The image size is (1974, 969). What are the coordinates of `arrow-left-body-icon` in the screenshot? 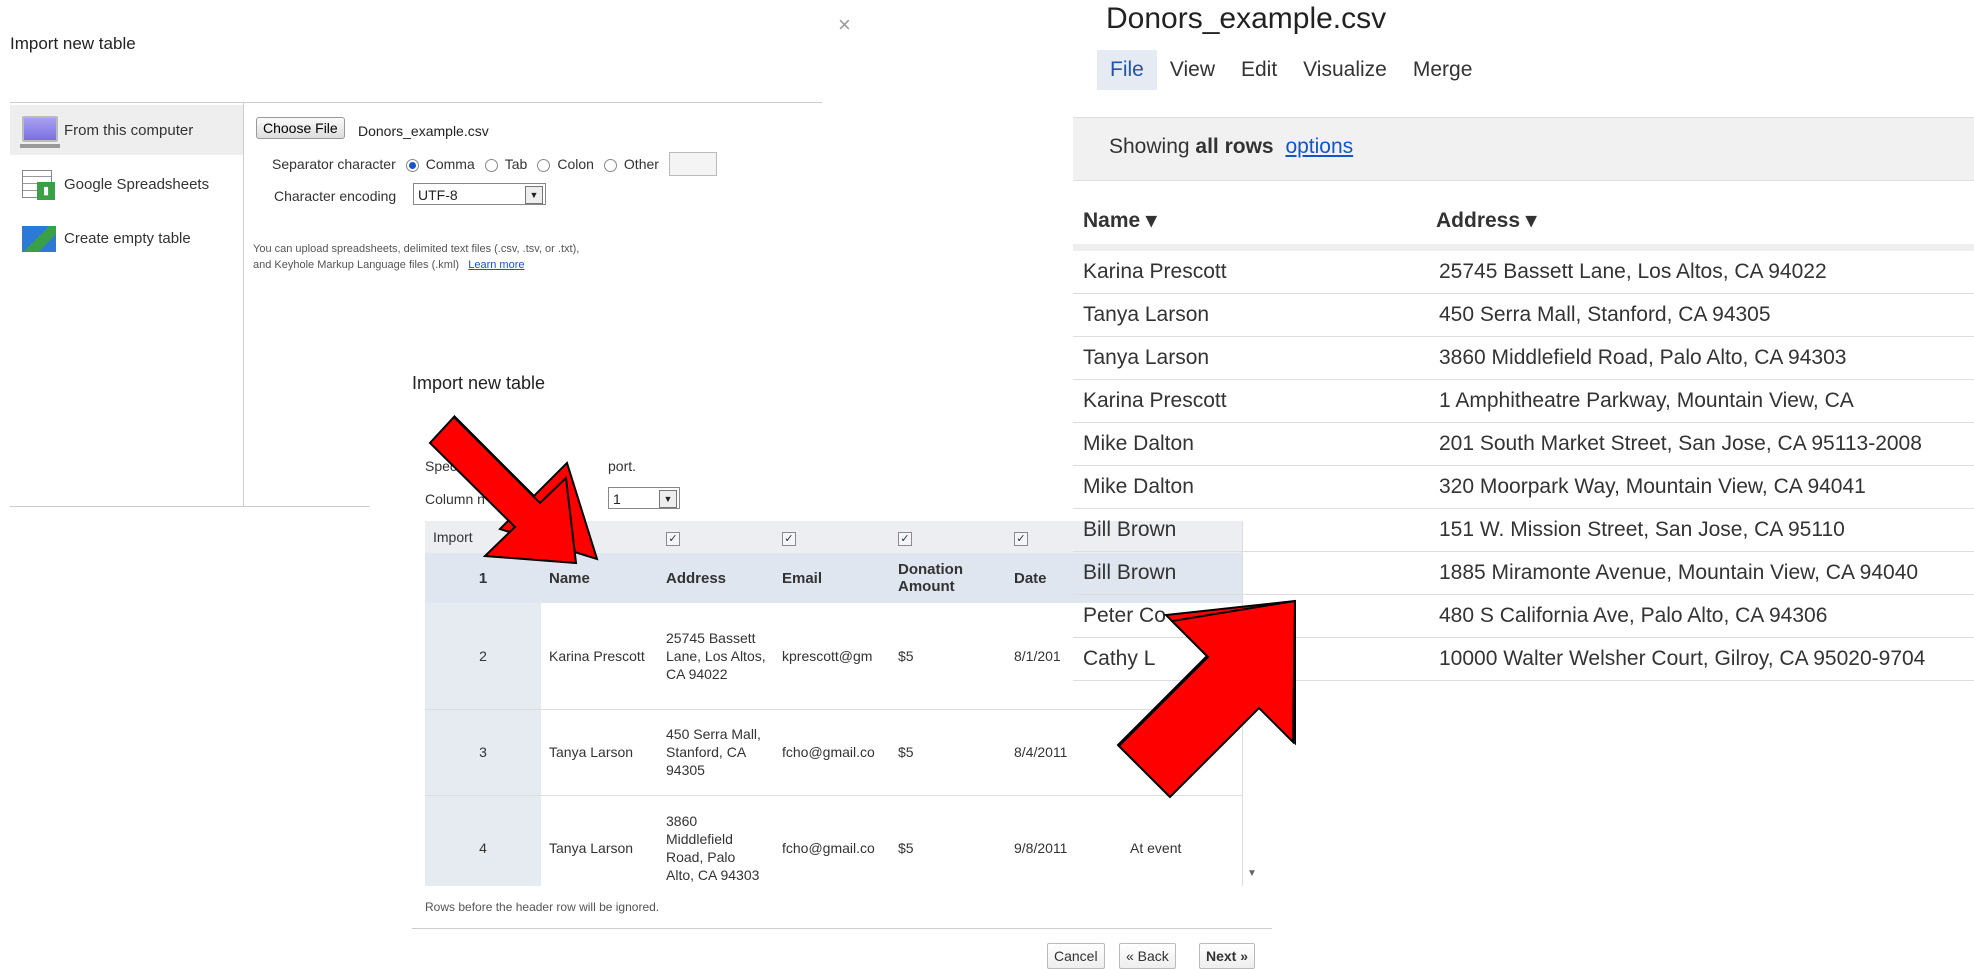 It's located at (503, 490).